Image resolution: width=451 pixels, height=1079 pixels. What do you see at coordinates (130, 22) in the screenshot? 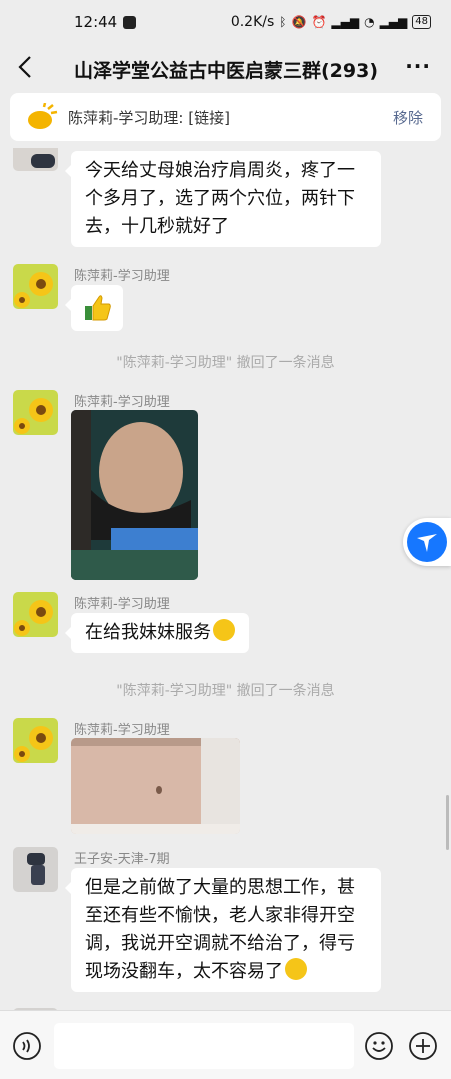
I see `app-notification-icon` at bounding box center [130, 22].